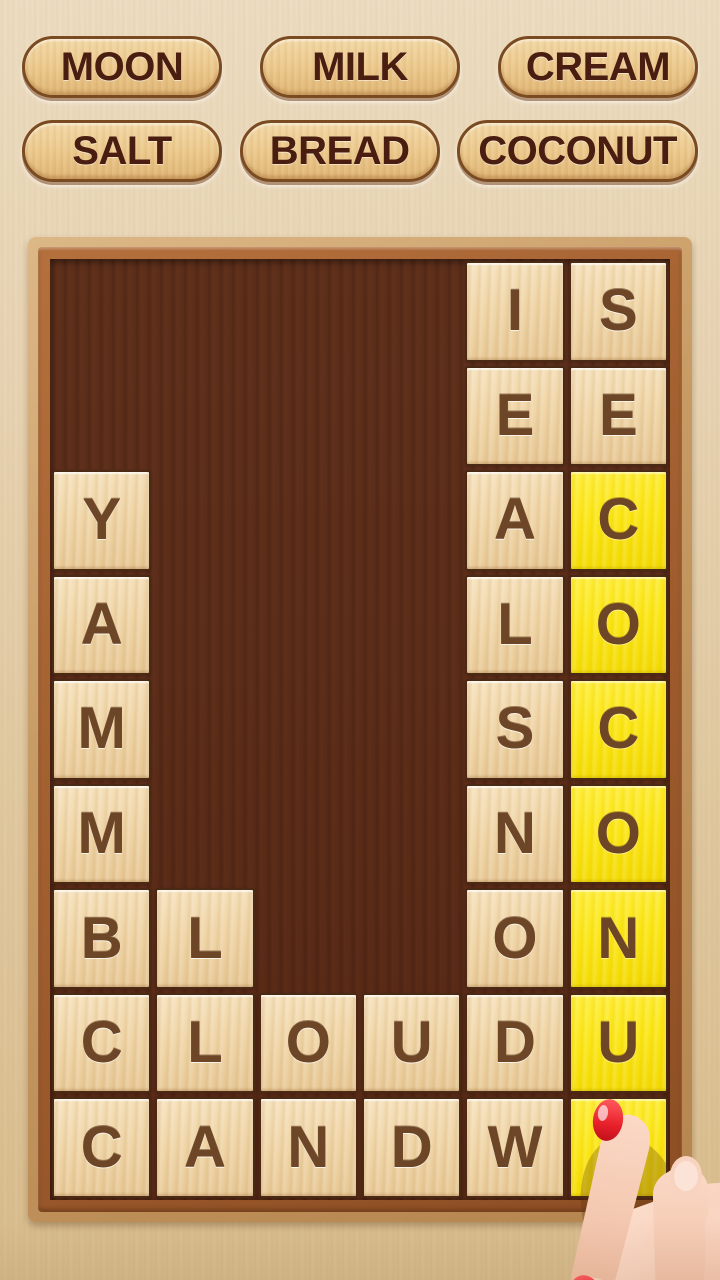  I want to click on letter-tile: U, so click(412, 1043).